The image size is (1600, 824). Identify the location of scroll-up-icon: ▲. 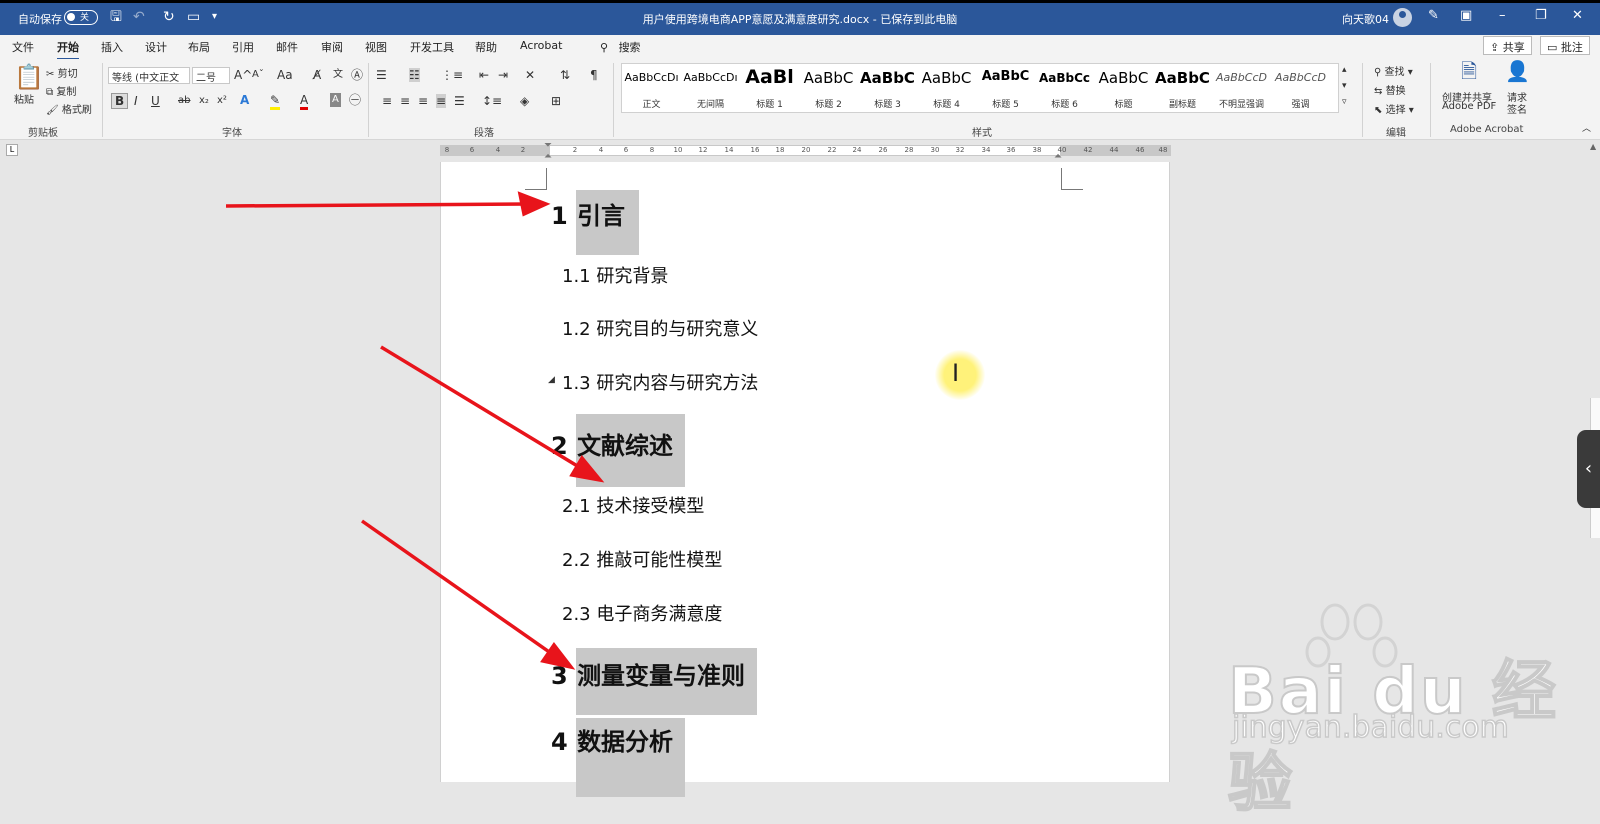
(1593, 146).